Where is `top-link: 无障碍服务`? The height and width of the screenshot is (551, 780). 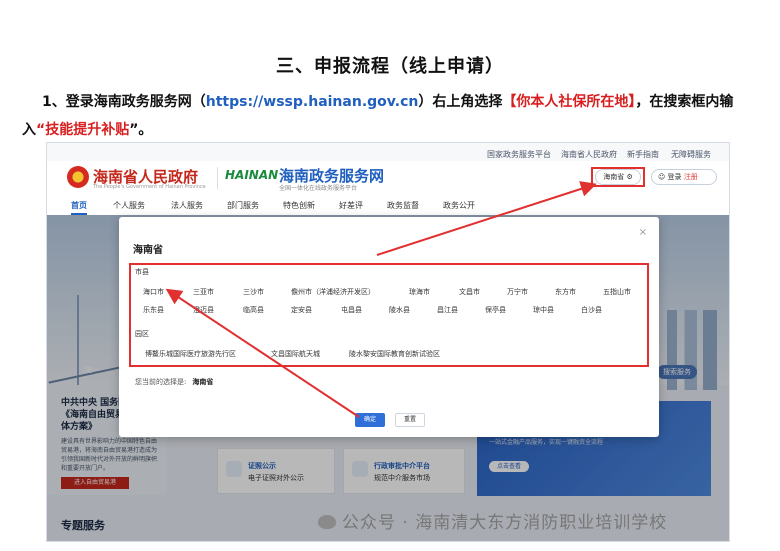 top-link: 无障碍服务 is located at coordinates (691, 154).